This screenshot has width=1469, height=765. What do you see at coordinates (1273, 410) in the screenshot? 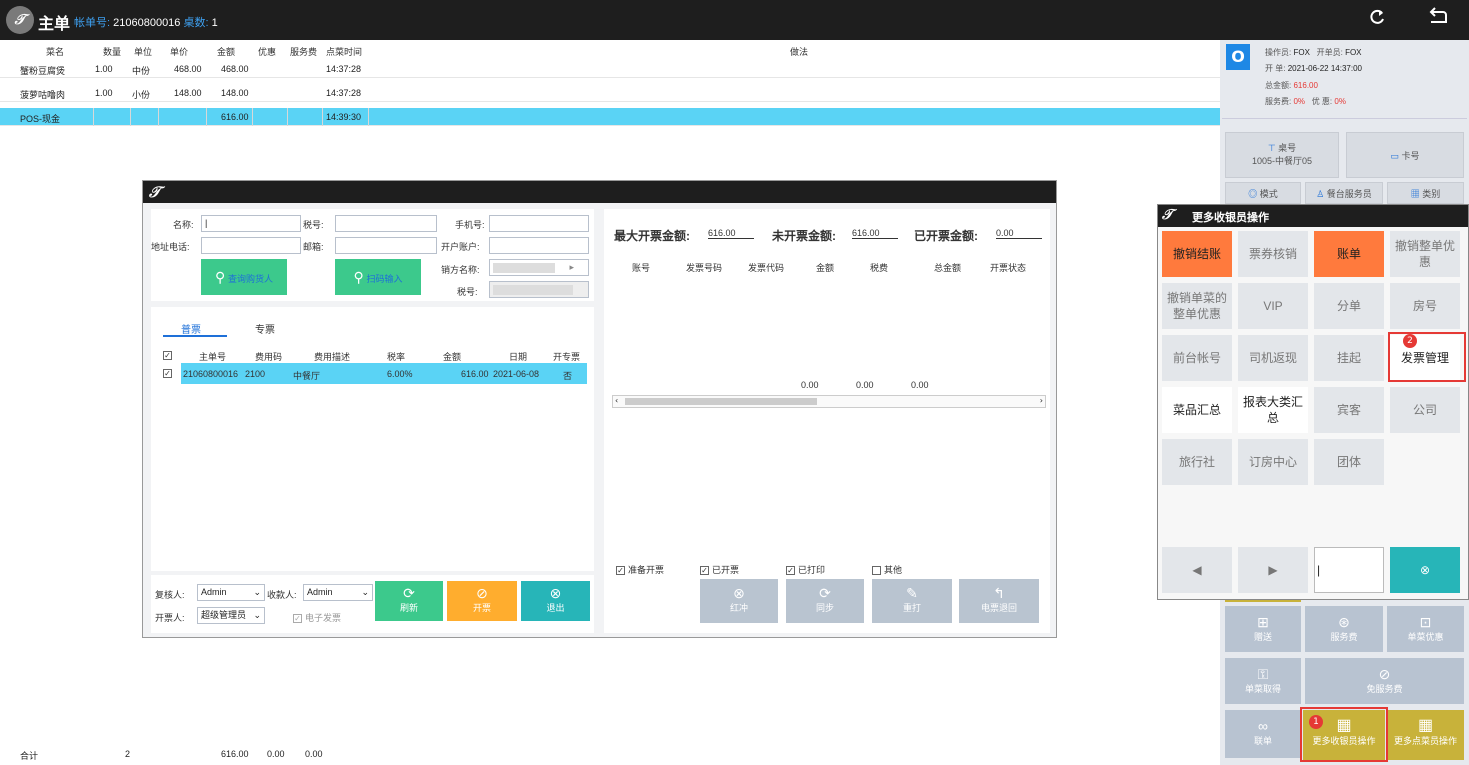
I see `report-category-summary-button: 报表大类汇总` at bounding box center [1273, 410].